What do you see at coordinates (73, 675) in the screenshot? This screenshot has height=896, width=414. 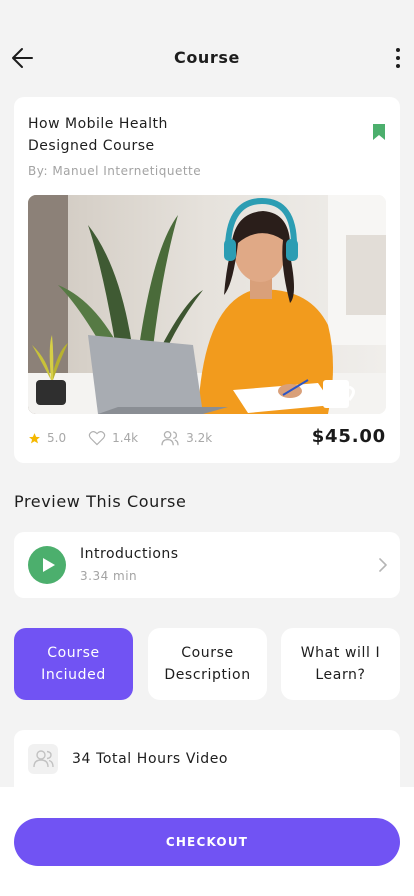 I see `tab-label-line: Inciuded` at bounding box center [73, 675].